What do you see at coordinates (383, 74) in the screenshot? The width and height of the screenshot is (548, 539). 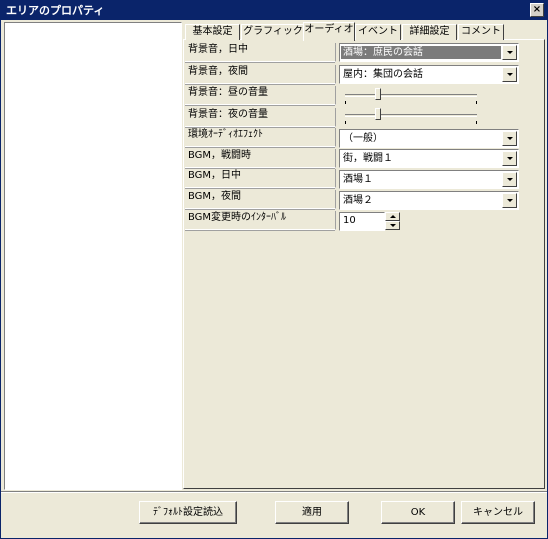 I see `bg-night-value: 屋内：集団の会話` at bounding box center [383, 74].